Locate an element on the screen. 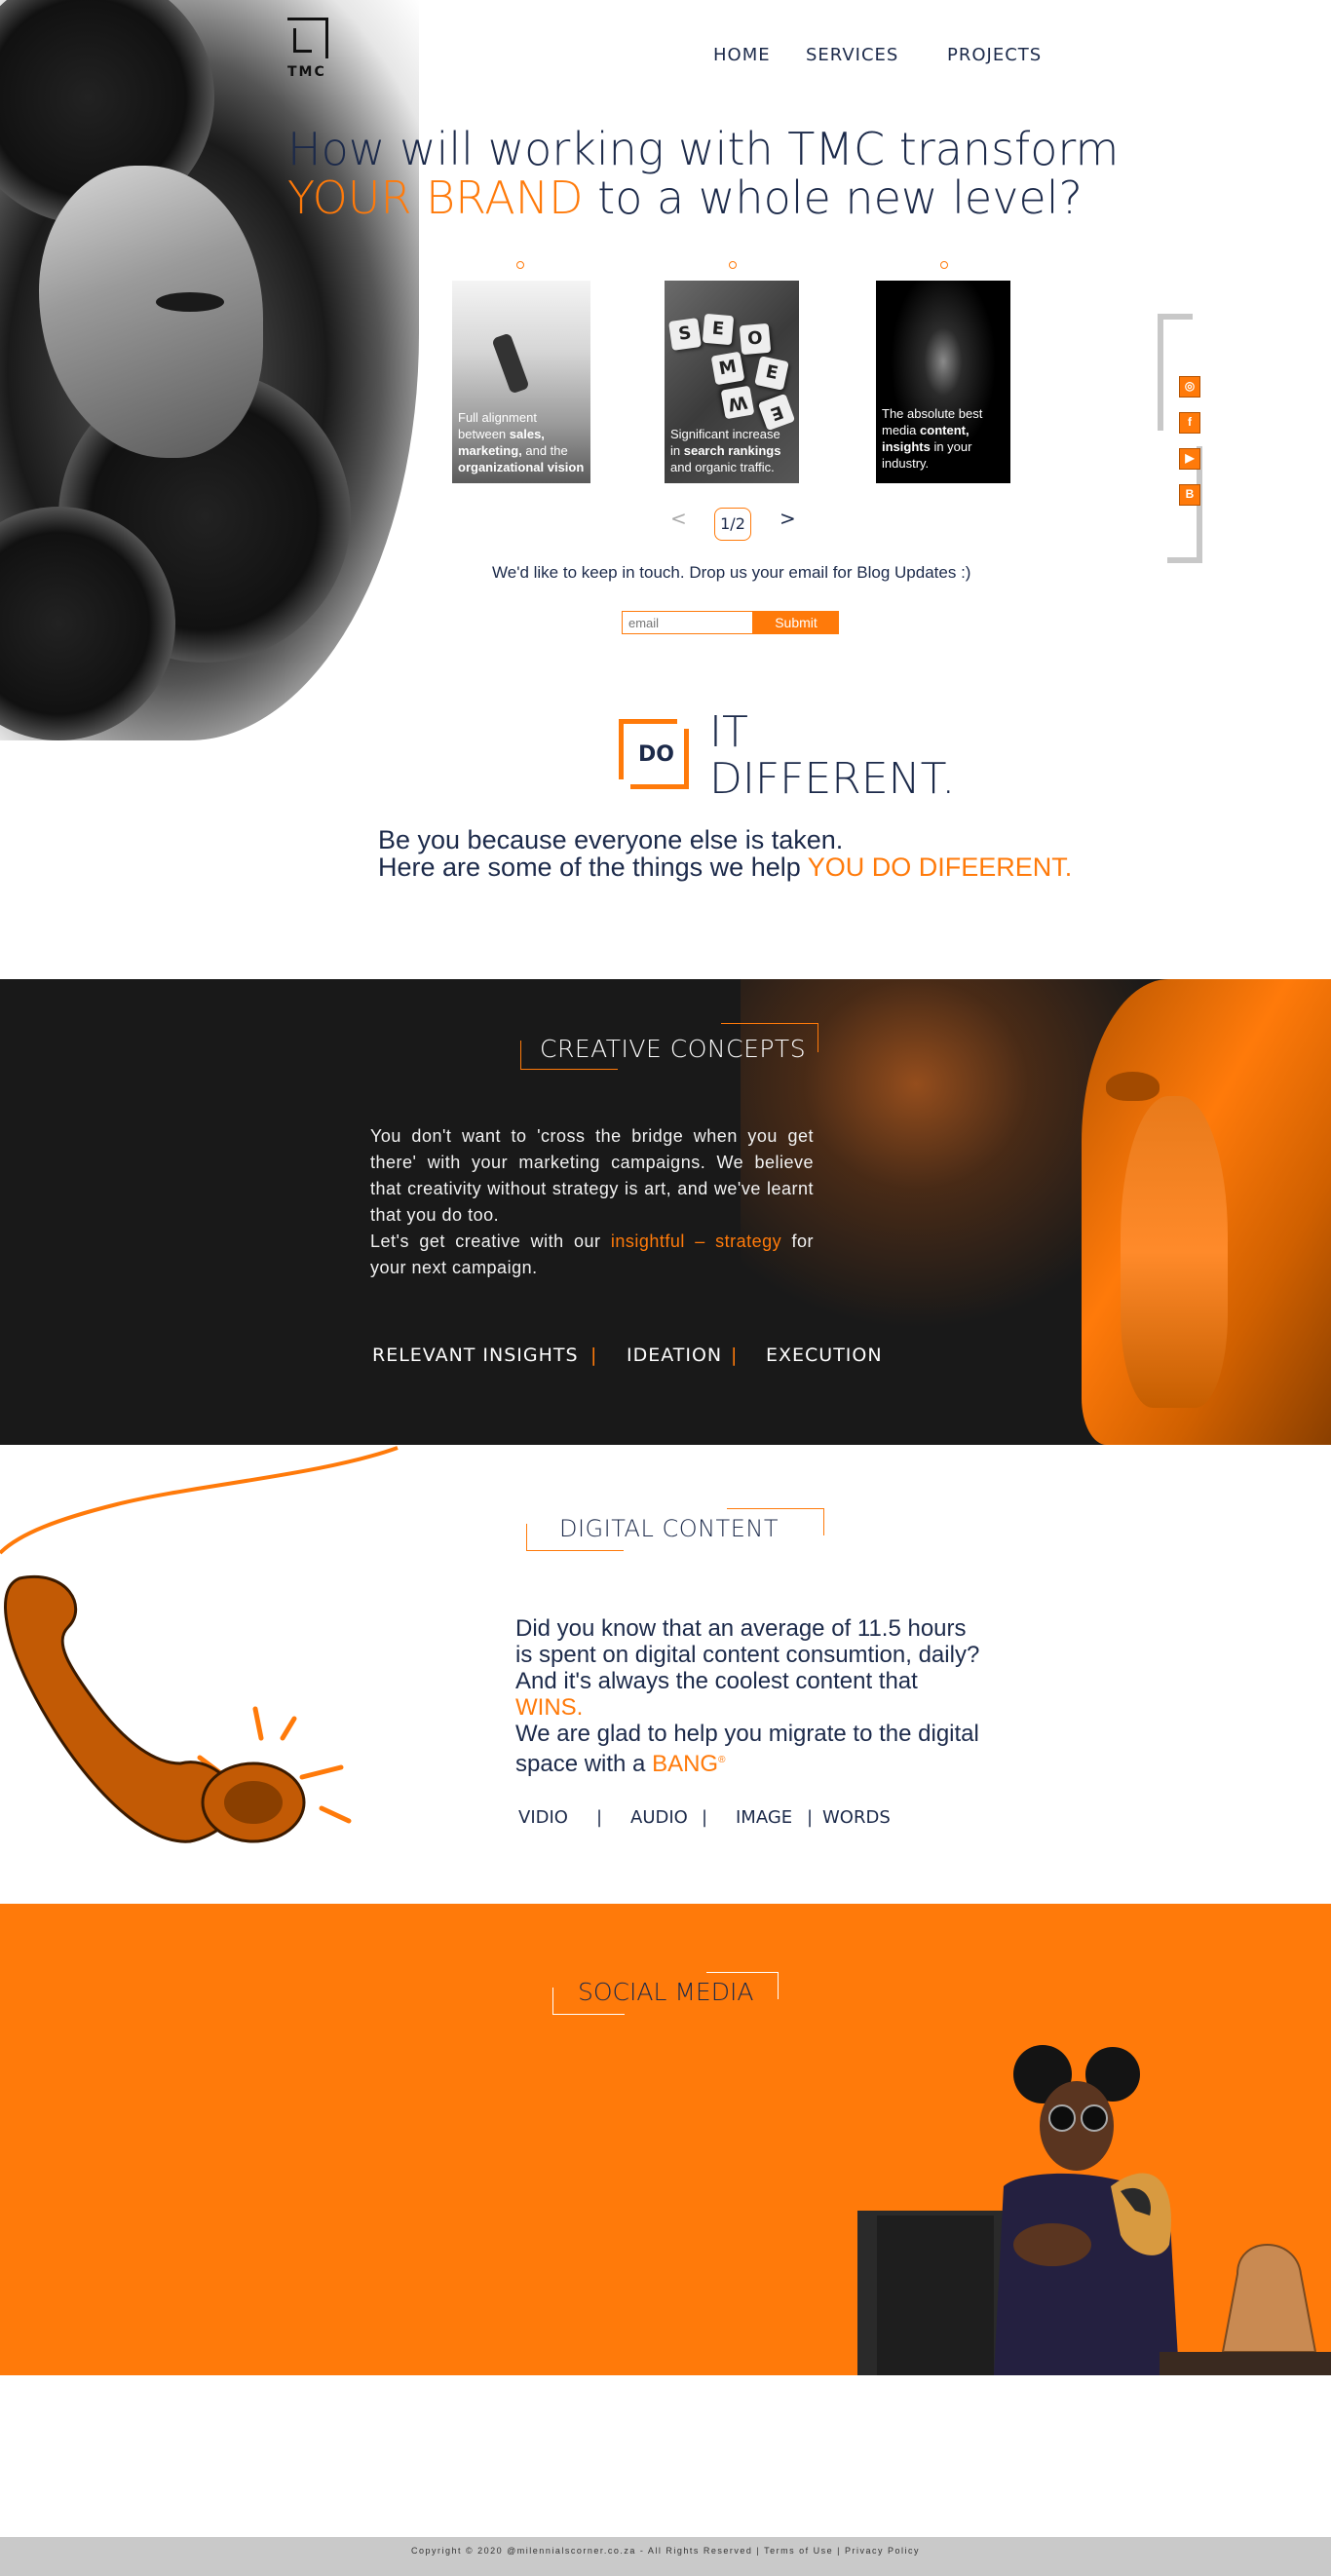 This screenshot has width=1331, height=2576. nav-projects: PROJECTS is located at coordinates (994, 55).